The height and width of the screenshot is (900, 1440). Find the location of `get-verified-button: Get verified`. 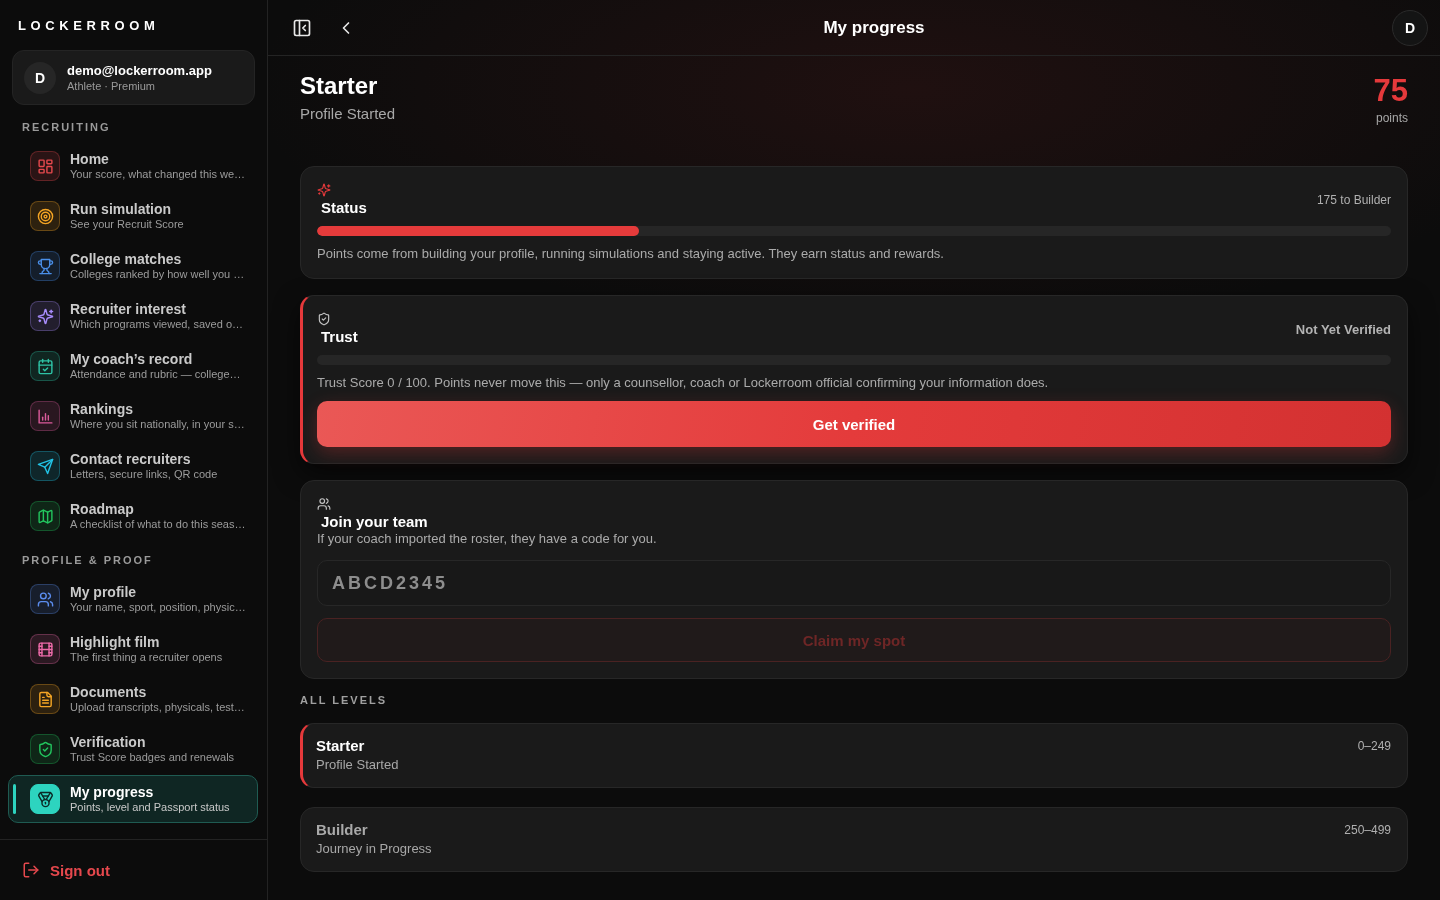

get-verified-button: Get verified is located at coordinates (854, 424).